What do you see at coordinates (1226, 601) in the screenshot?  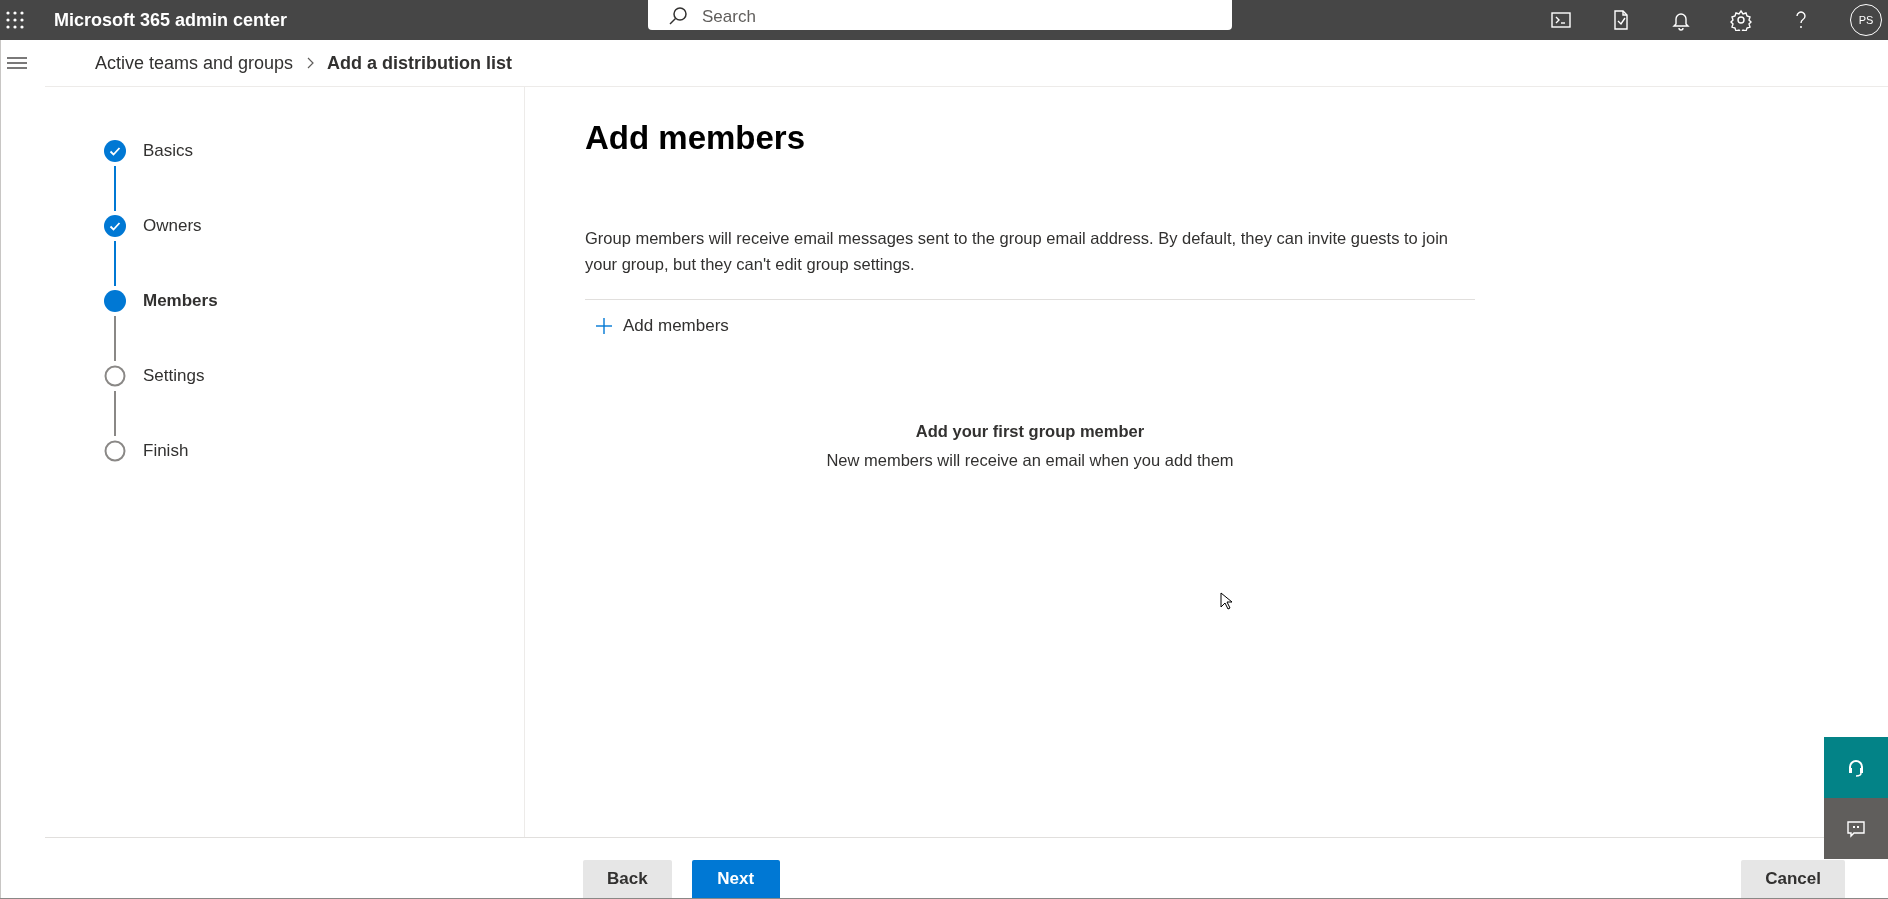 I see `mouse-pointer-icon` at bounding box center [1226, 601].